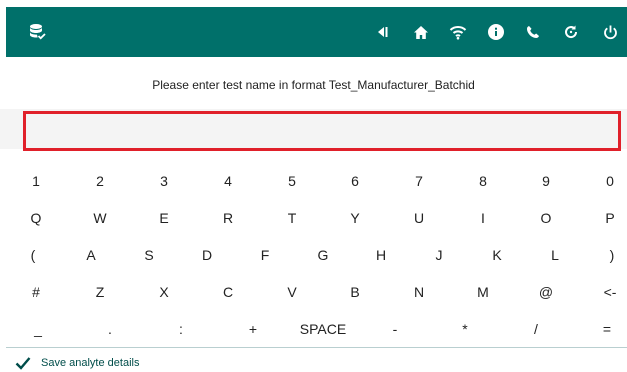 This screenshot has height=372, width=627. What do you see at coordinates (439, 254) in the screenshot?
I see `key-j: J` at bounding box center [439, 254].